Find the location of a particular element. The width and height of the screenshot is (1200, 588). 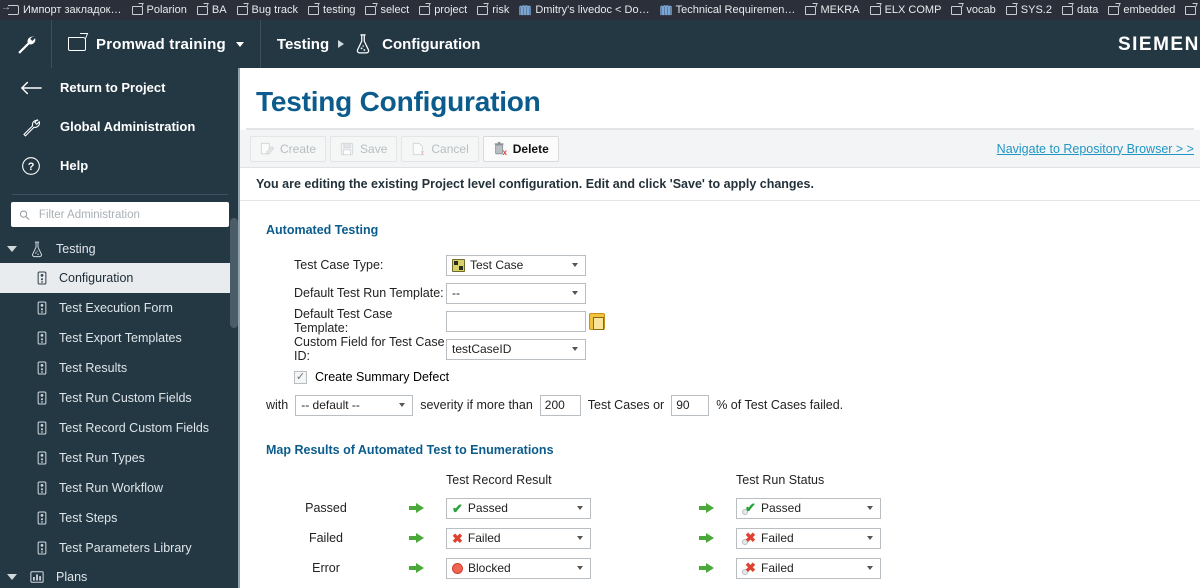

sidebar-item-test-run-workflow: Test Run Workflow is located at coordinates (120, 488).